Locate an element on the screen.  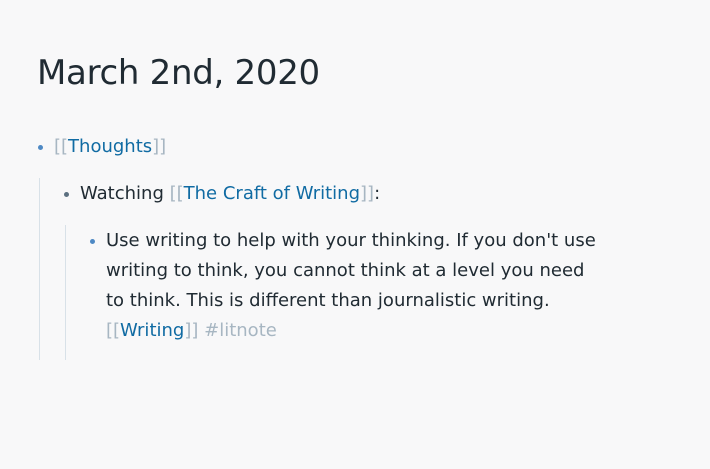
page-link-craft-of-writing: The Craft of Writing is located at coordinates (272, 193).